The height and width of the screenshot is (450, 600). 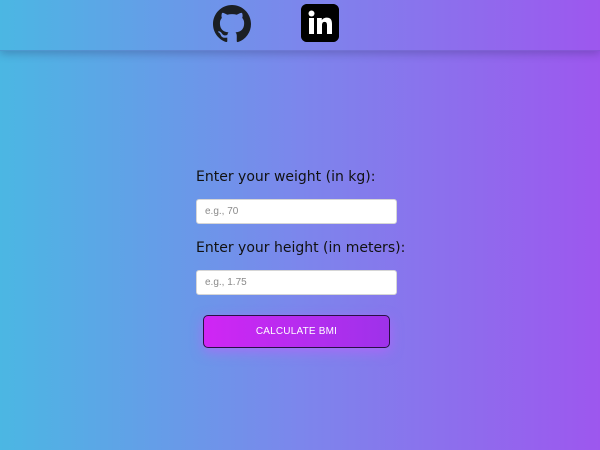 What do you see at coordinates (296, 211) in the screenshot?
I see `weight-input` at bounding box center [296, 211].